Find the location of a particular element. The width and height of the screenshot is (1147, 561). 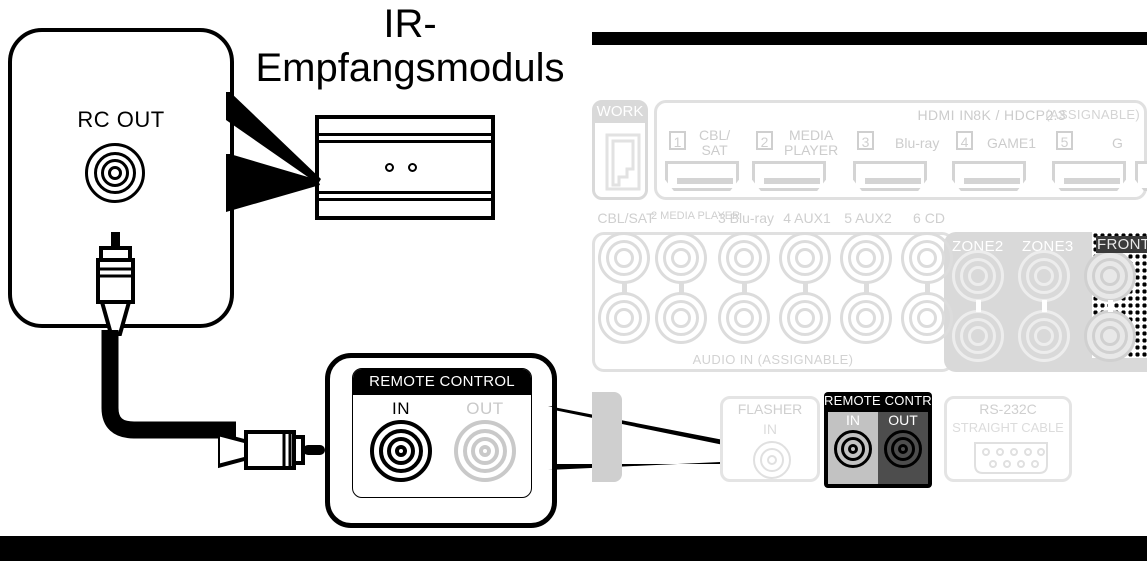

audio-channel-label: 3 Blu-ray is located at coordinates (746, 218).